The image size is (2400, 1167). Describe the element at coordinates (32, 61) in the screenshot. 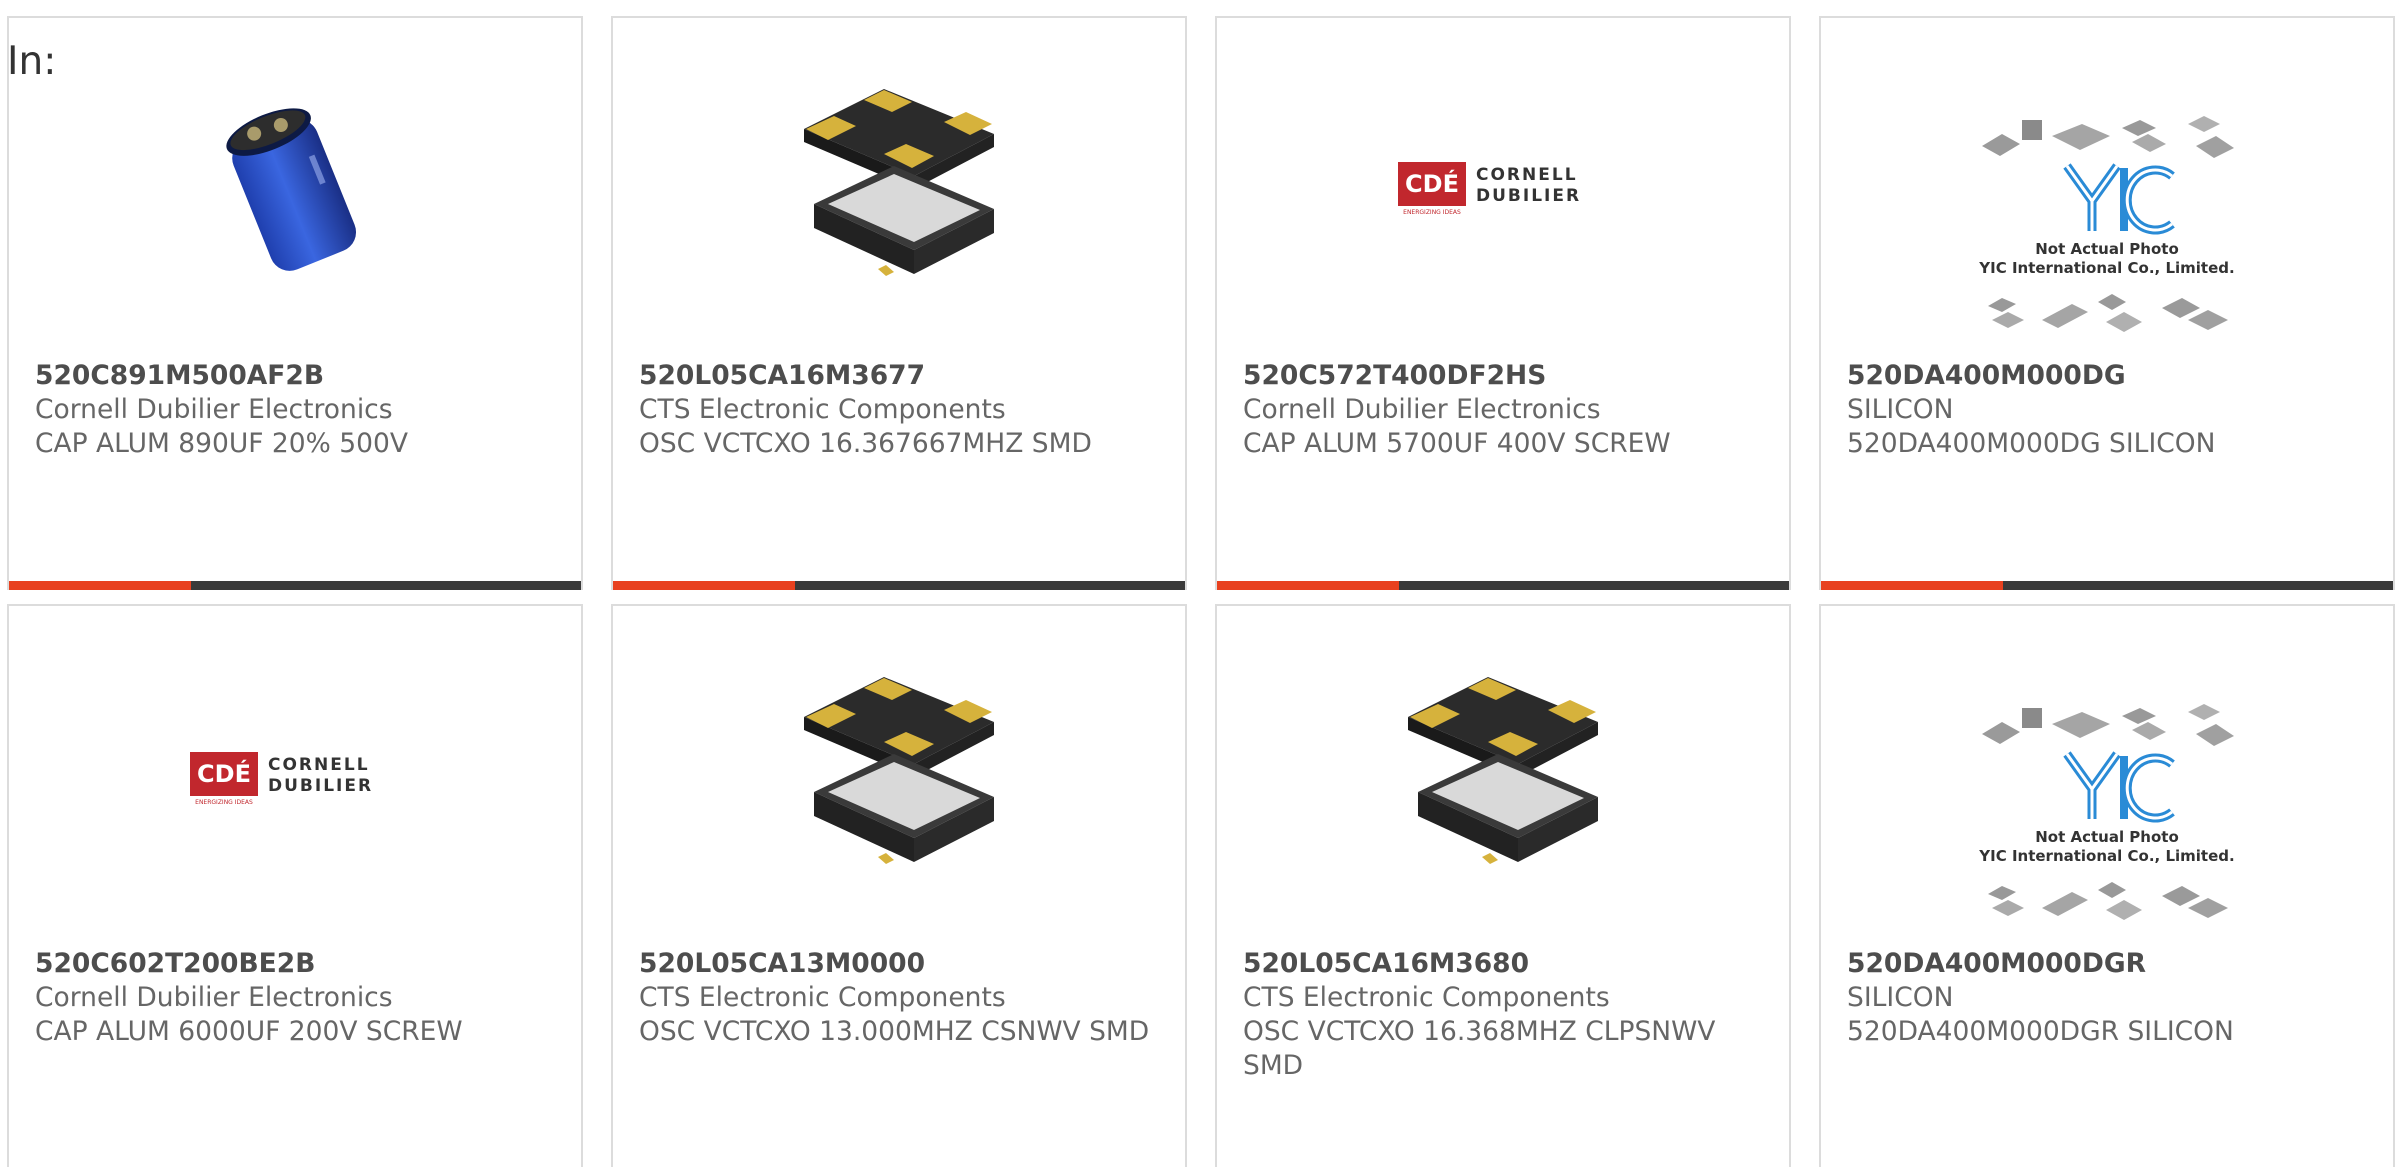

I see `in-label: In:` at that location.